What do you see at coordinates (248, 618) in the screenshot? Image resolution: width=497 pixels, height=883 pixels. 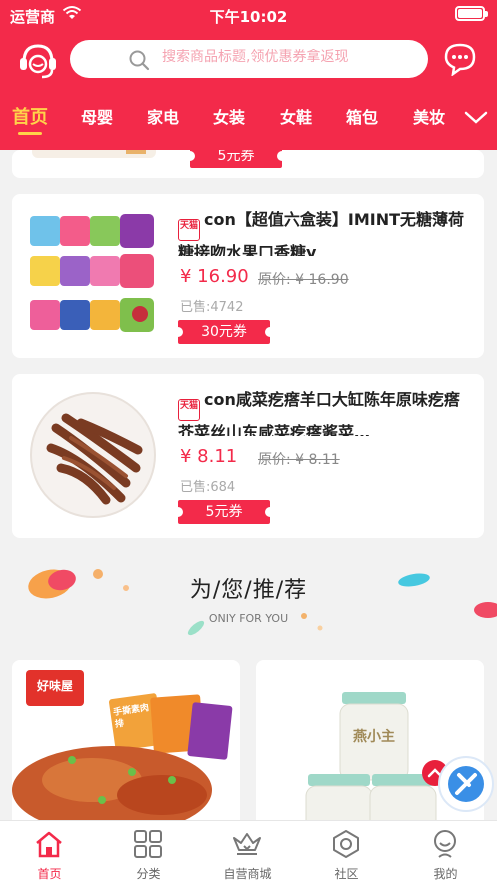 I see `recommend-subtitle: ONIY FOR YOU` at bounding box center [248, 618].